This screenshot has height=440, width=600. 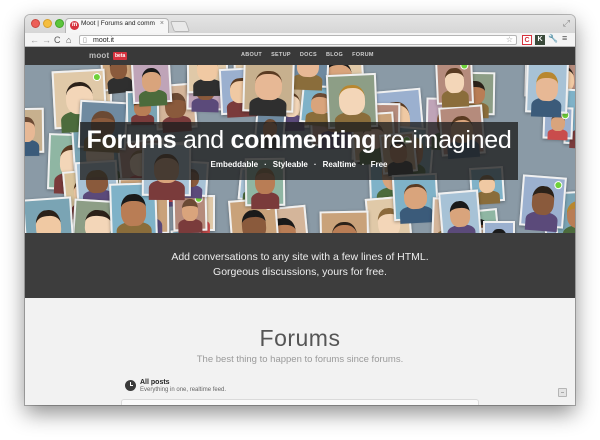 What do you see at coordinates (540, 40) in the screenshot?
I see `extension-k-icon: K` at bounding box center [540, 40].